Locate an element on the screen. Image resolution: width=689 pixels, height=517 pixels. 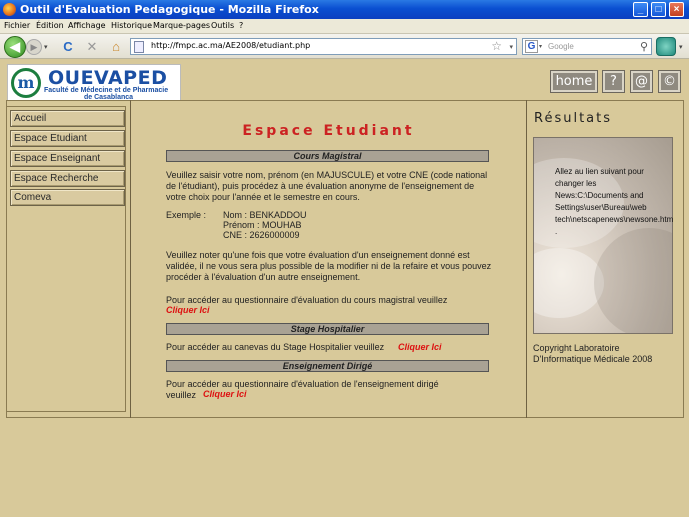
google-icon: G is located at coordinates (531, 46).